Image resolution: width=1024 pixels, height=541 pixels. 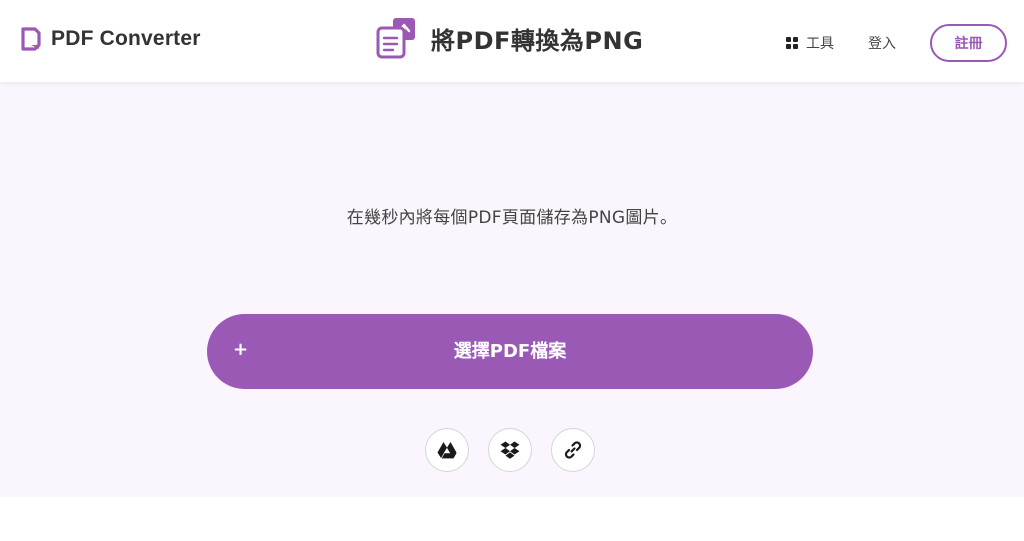 I want to click on google-drive-icon, so click(x=447, y=450).